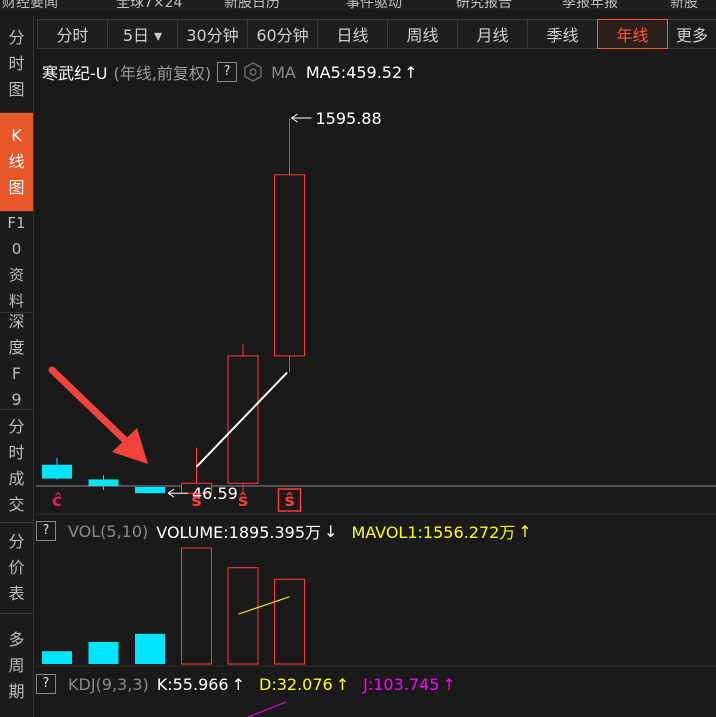  Describe the element at coordinates (301, 118) in the screenshot. I see `high-pointer` at that location.